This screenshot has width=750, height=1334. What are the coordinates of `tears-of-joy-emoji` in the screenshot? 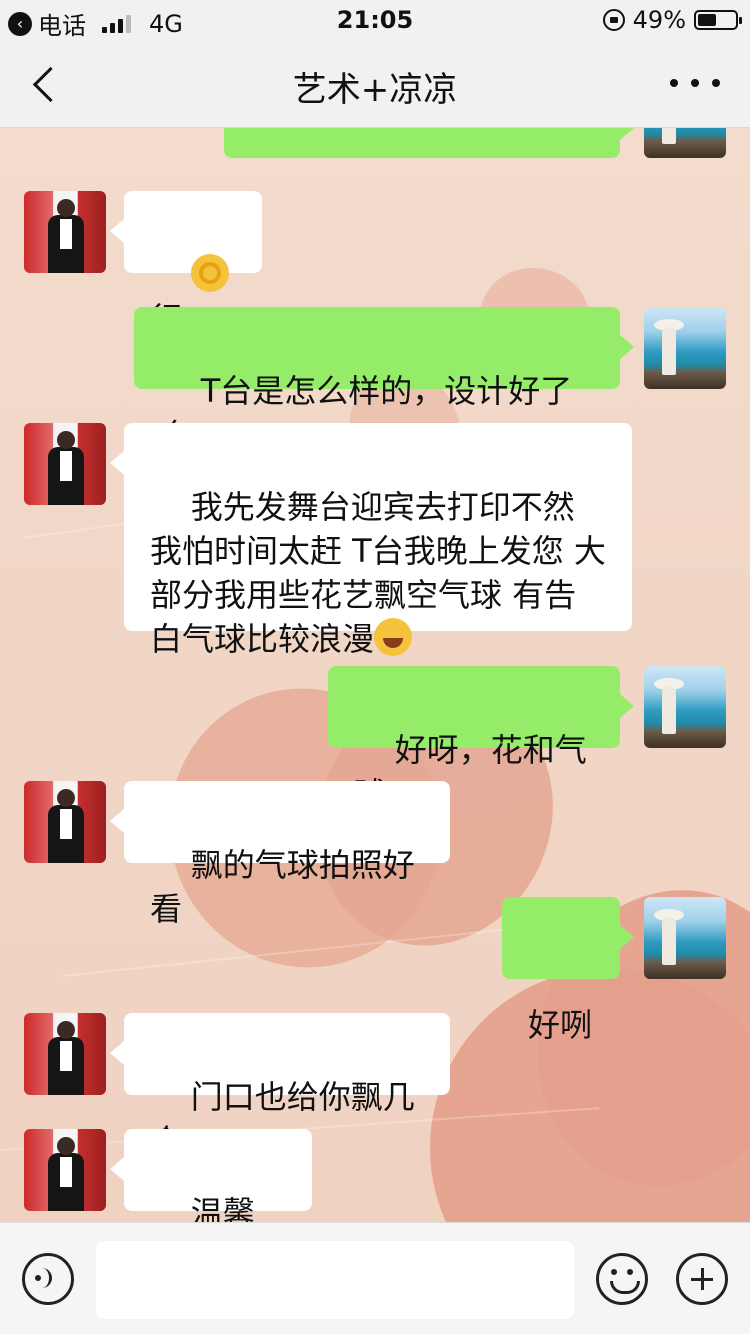 It's located at (393, 637).